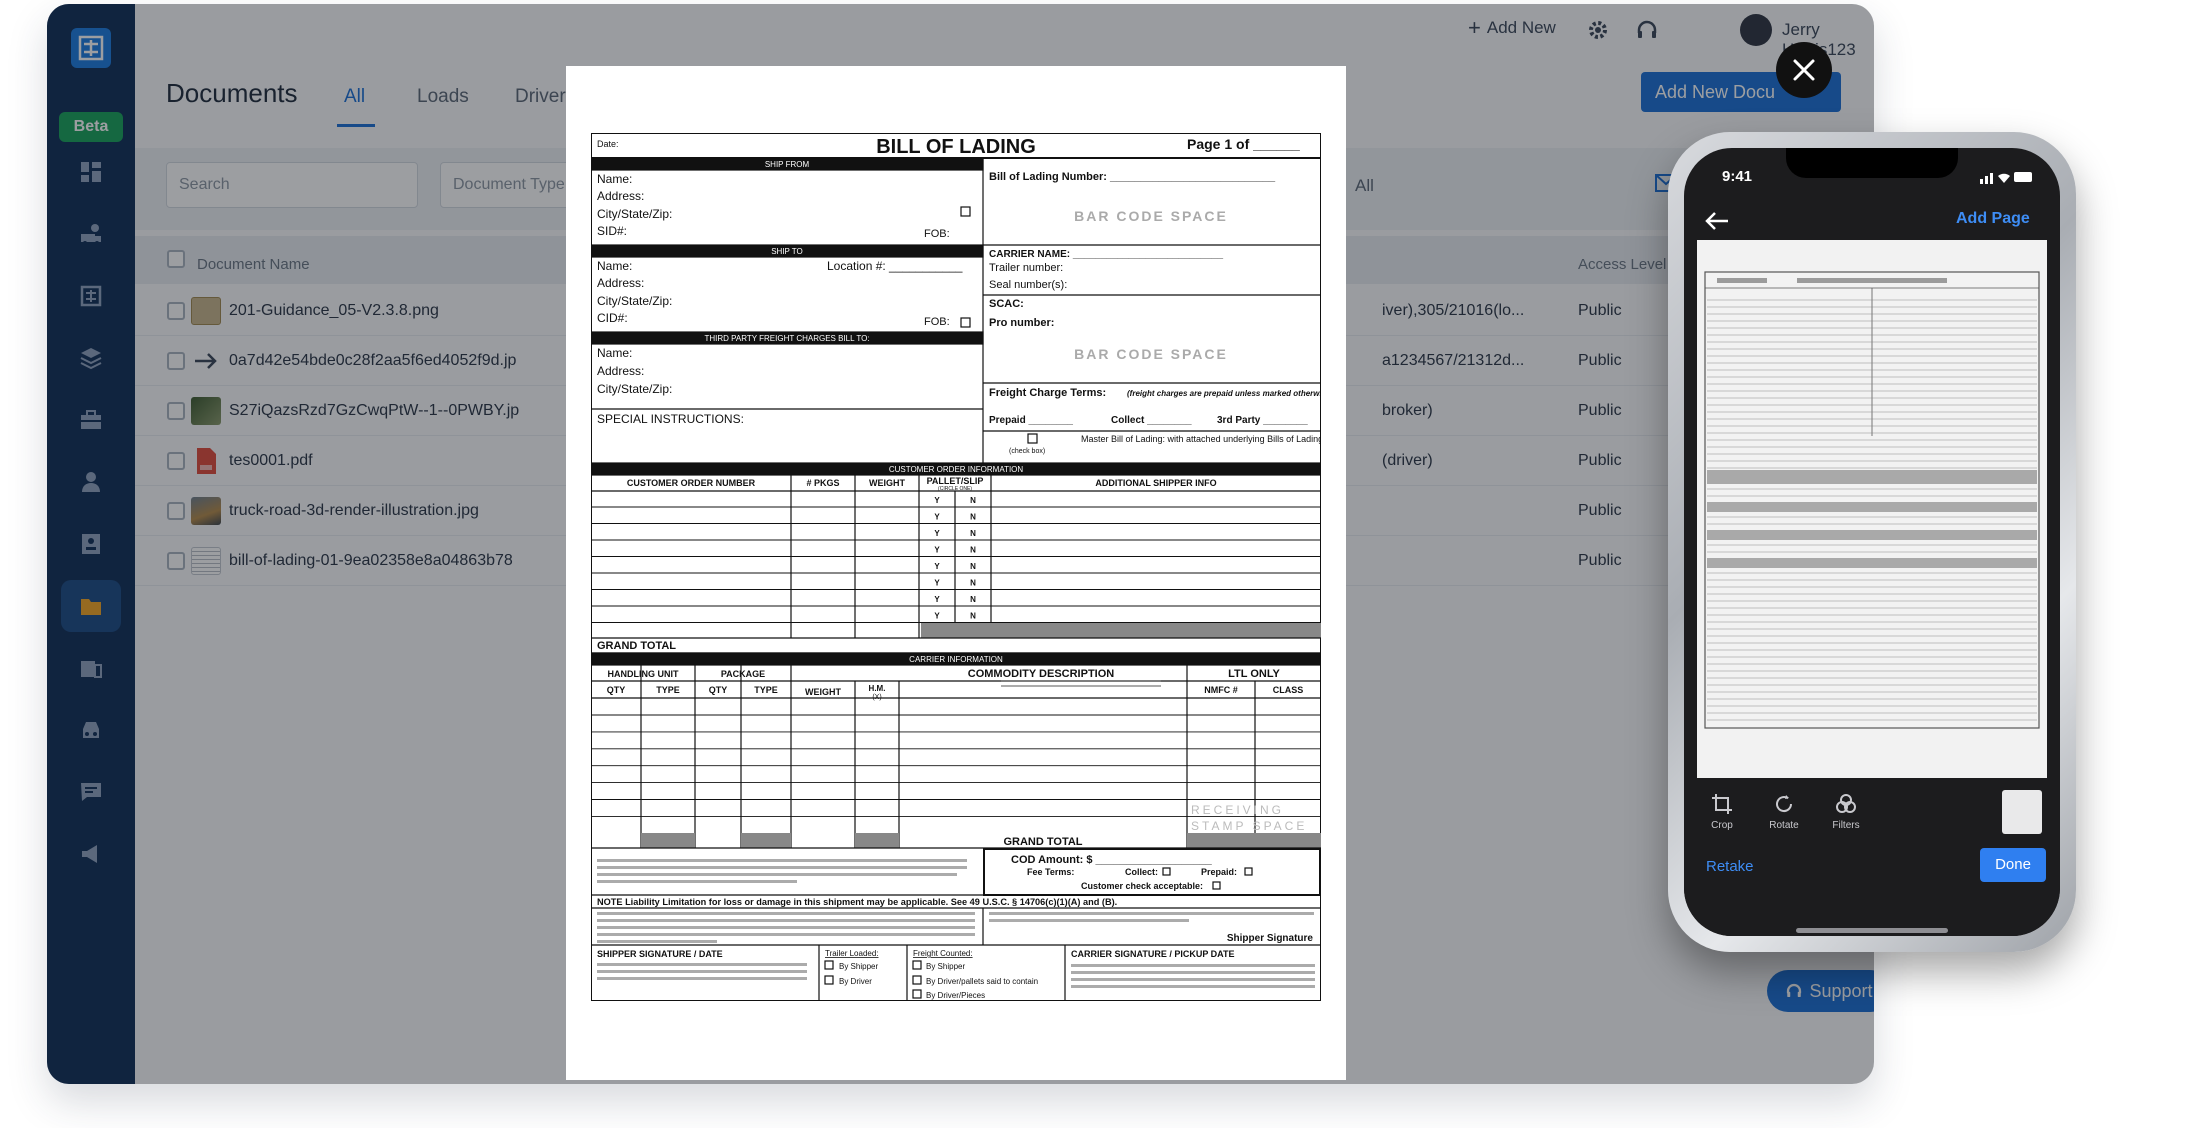  I want to click on bol-special-instructions: SPECIAL INSTRUCTIONS:, so click(670, 419).